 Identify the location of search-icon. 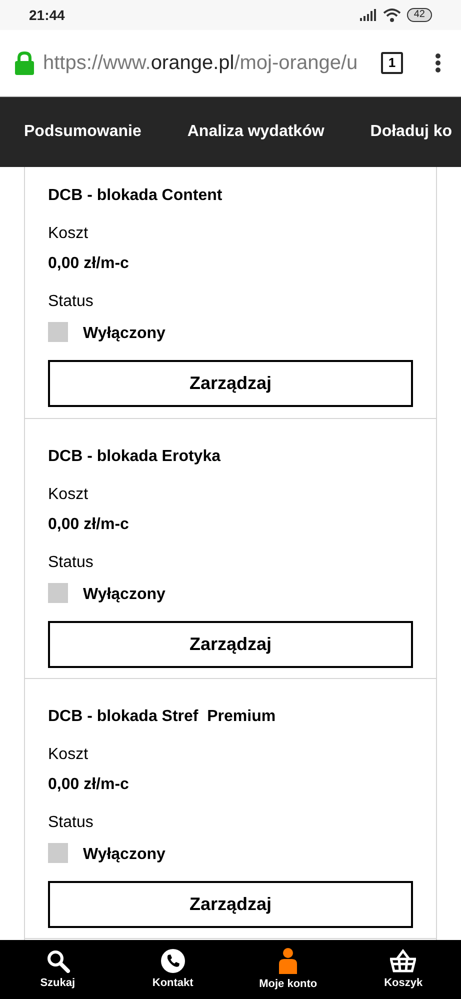
(58, 961).